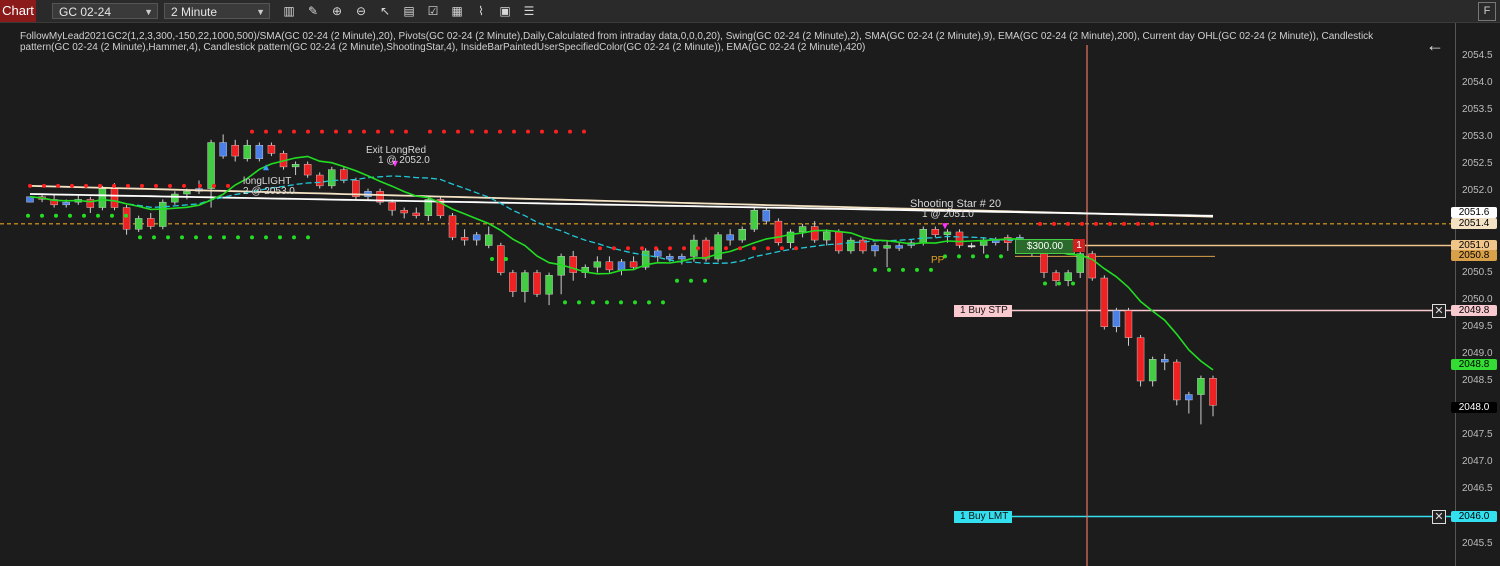 This screenshot has height=566, width=1500. Describe the element at coordinates (433, 11) in the screenshot. I see `properties-icon: ☑` at that location.